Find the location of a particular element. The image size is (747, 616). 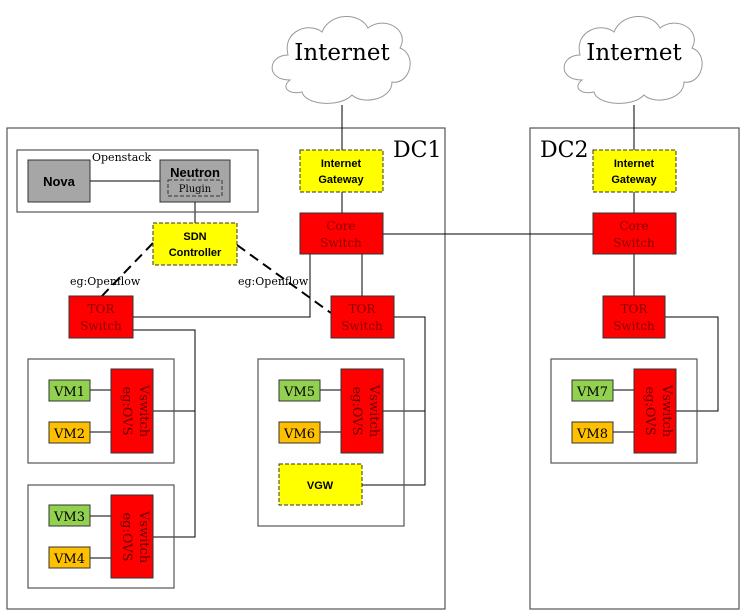

vm-label: VM8 is located at coordinates (592, 434).